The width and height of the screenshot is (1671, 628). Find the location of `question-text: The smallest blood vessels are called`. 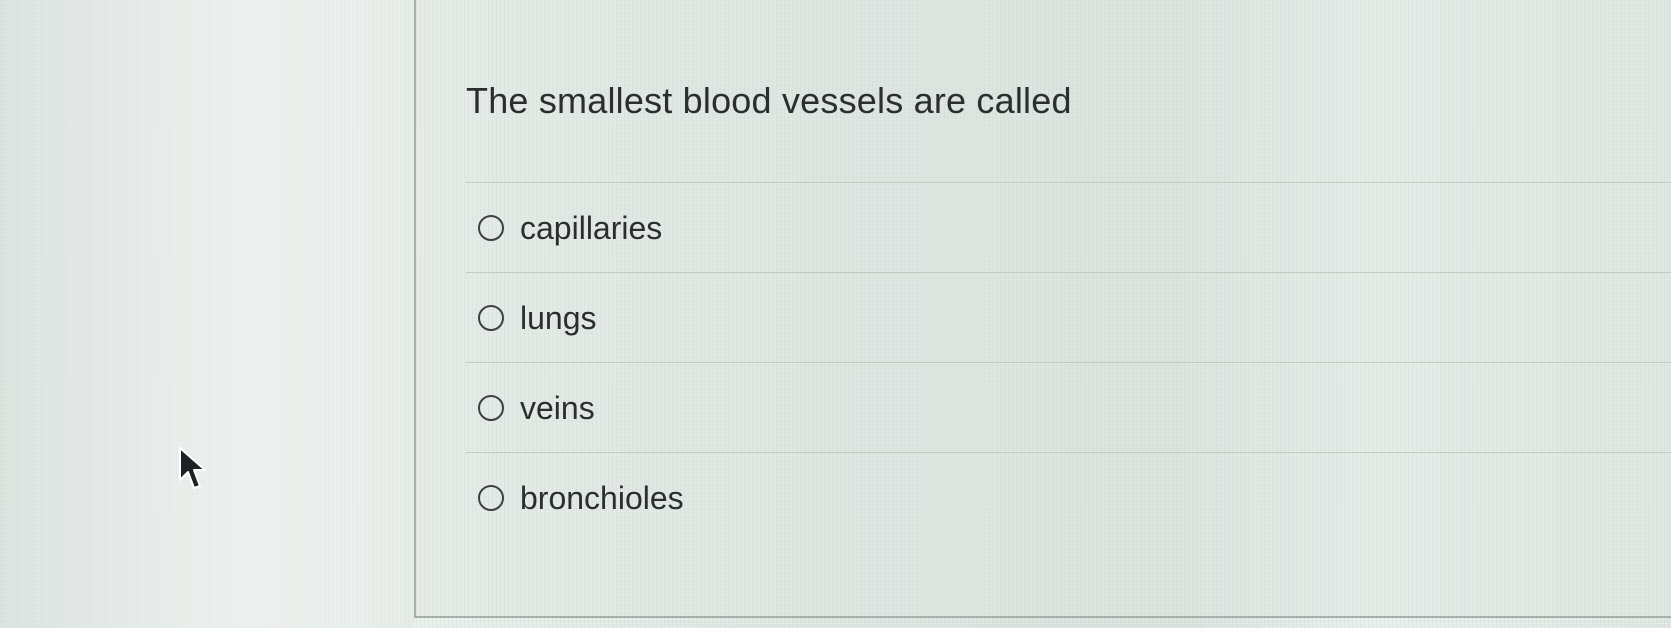

question-text: The smallest blood vessels are called is located at coordinates (769, 100).